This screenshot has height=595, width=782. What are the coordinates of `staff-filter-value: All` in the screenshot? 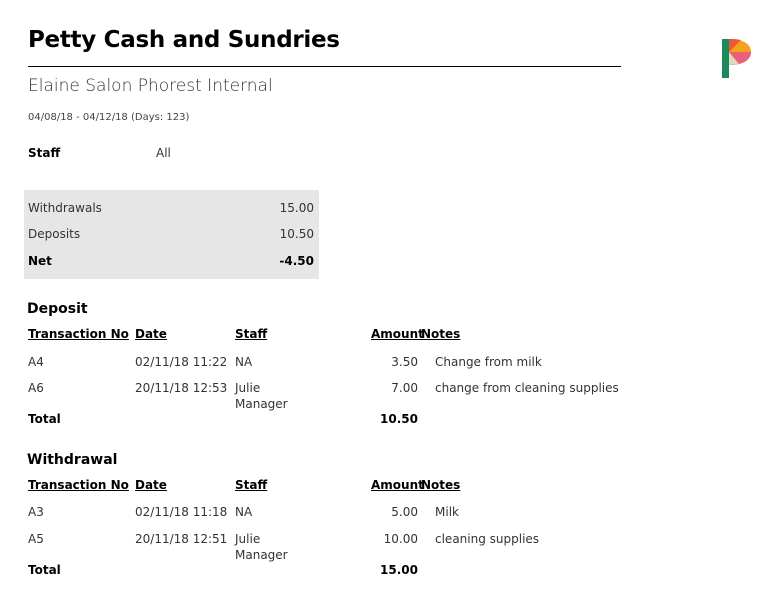 It's located at (163, 153).